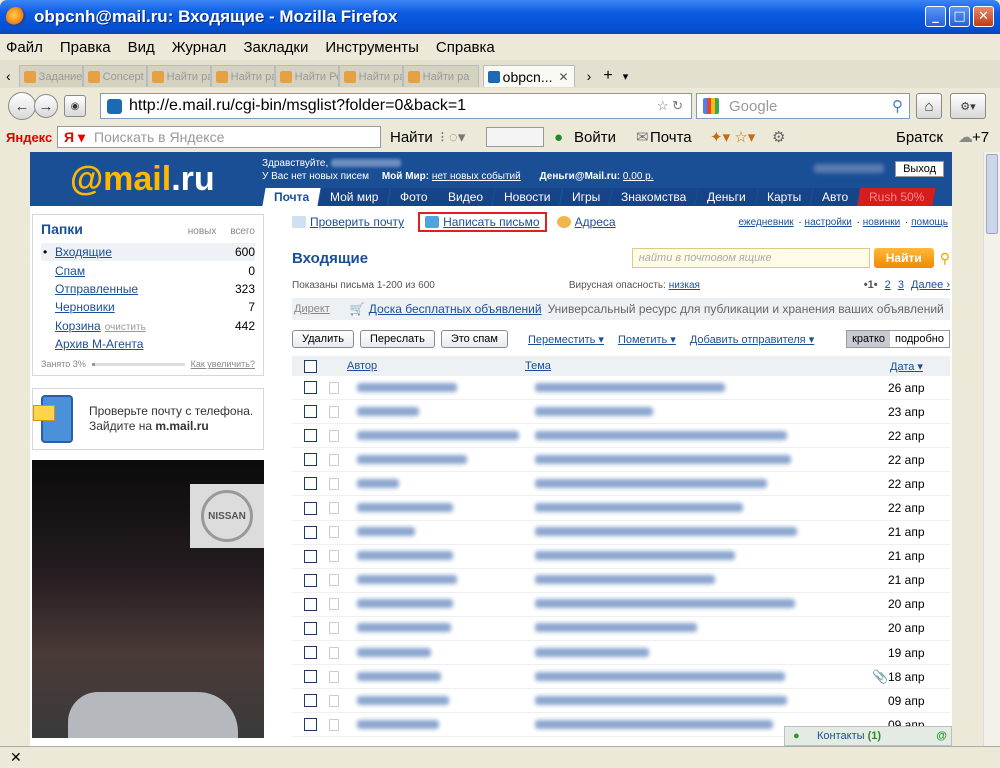  What do you see at coordinates (306, 76) in the screenshot?
I see `browser-tab: Найти Ре` at bounding box center [306, 76].